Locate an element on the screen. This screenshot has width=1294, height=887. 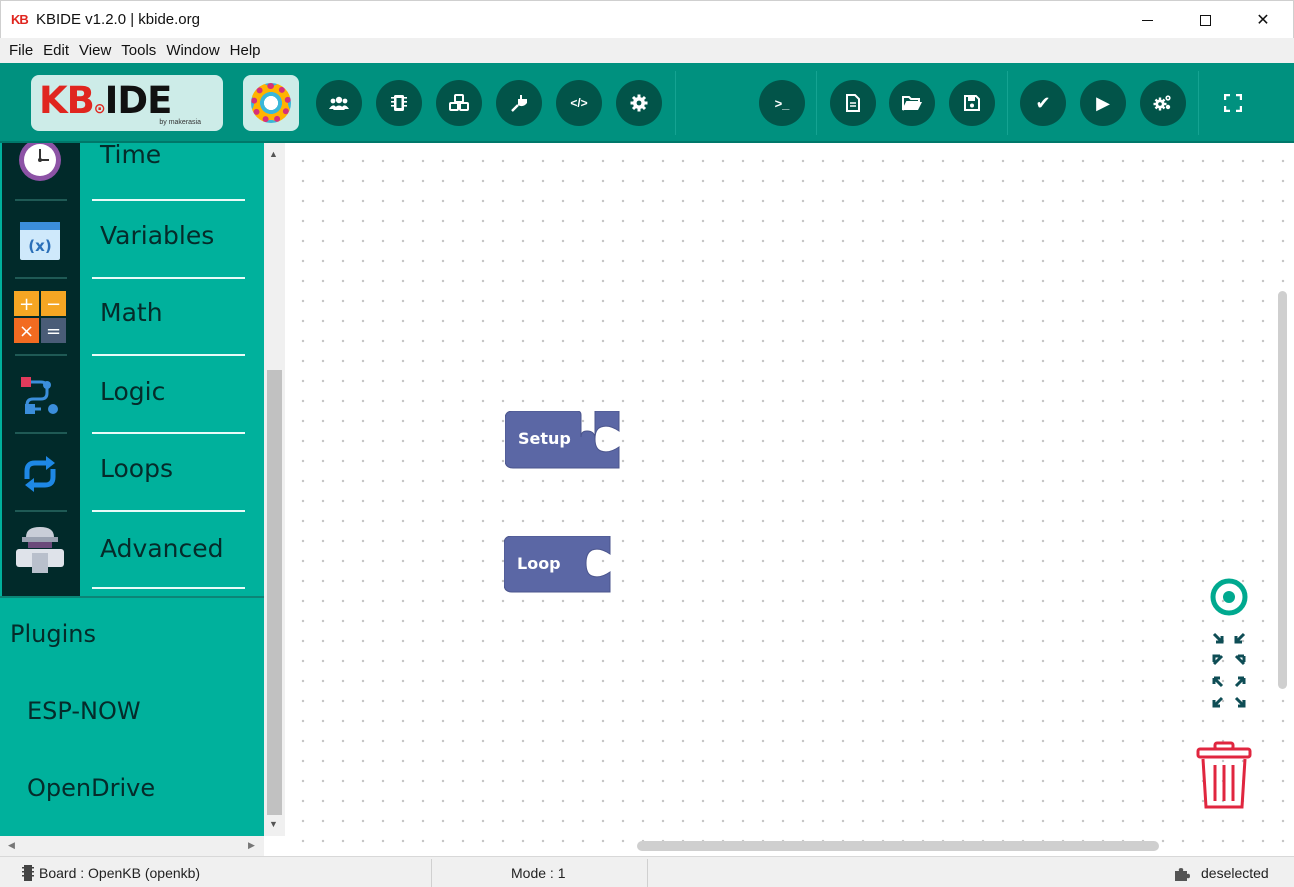
menu-view: View is located at coordinates (95, 50).